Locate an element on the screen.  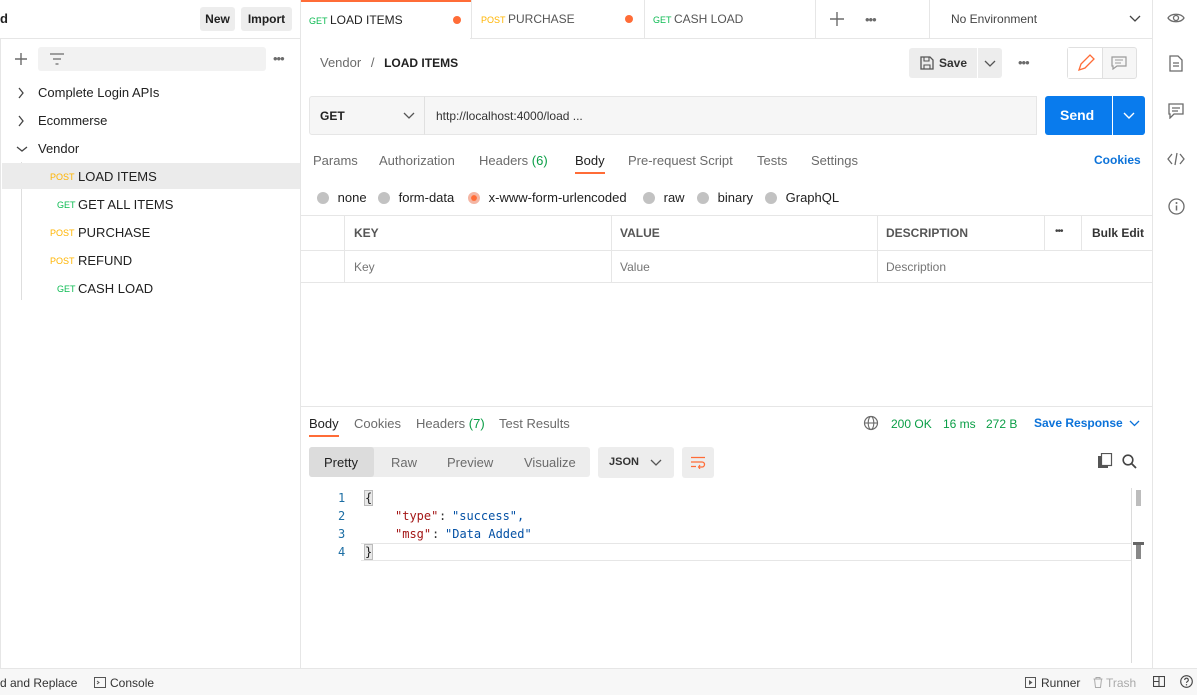
request-item: POST PURCHASE is located at coordinates (151, 232).